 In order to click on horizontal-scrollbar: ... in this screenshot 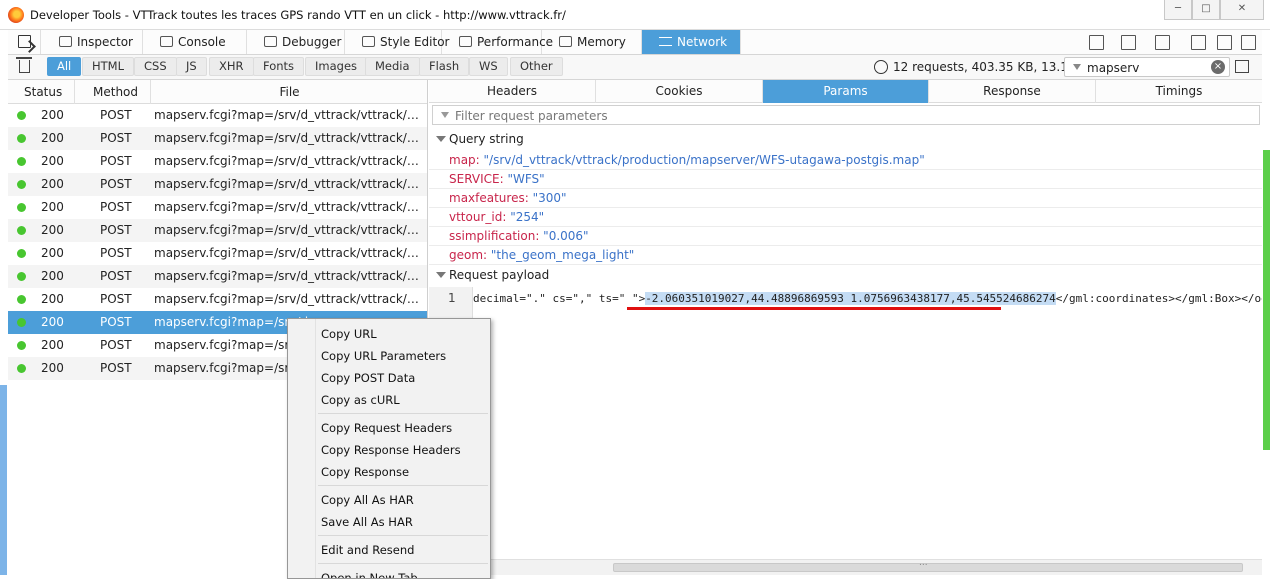, I will do `click(867, 566)`.